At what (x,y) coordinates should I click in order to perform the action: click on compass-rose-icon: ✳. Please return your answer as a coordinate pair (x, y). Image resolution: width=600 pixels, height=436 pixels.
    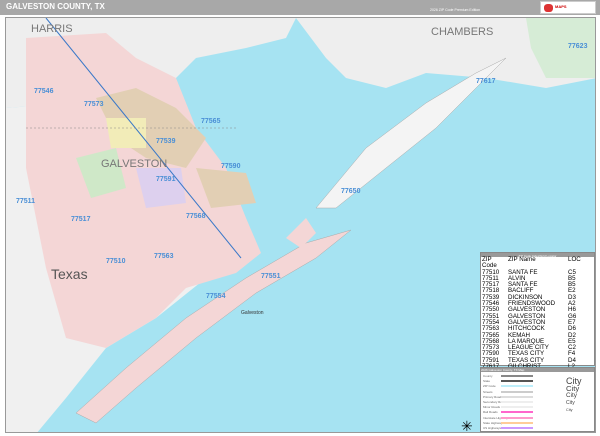
    Looking at the image, I should click on (467, 425).